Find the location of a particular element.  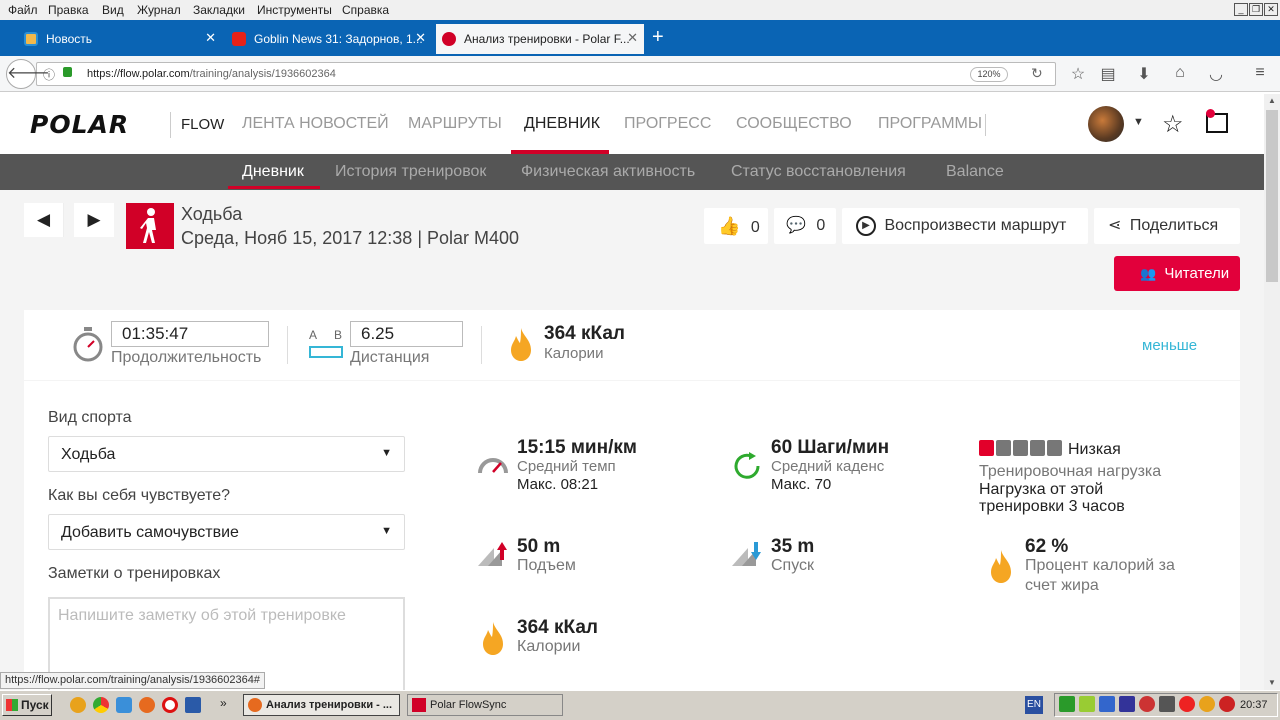

nav-news-feed: ЛЕНТА НОВОСТЕЙ is located at coordinates (315, 124).